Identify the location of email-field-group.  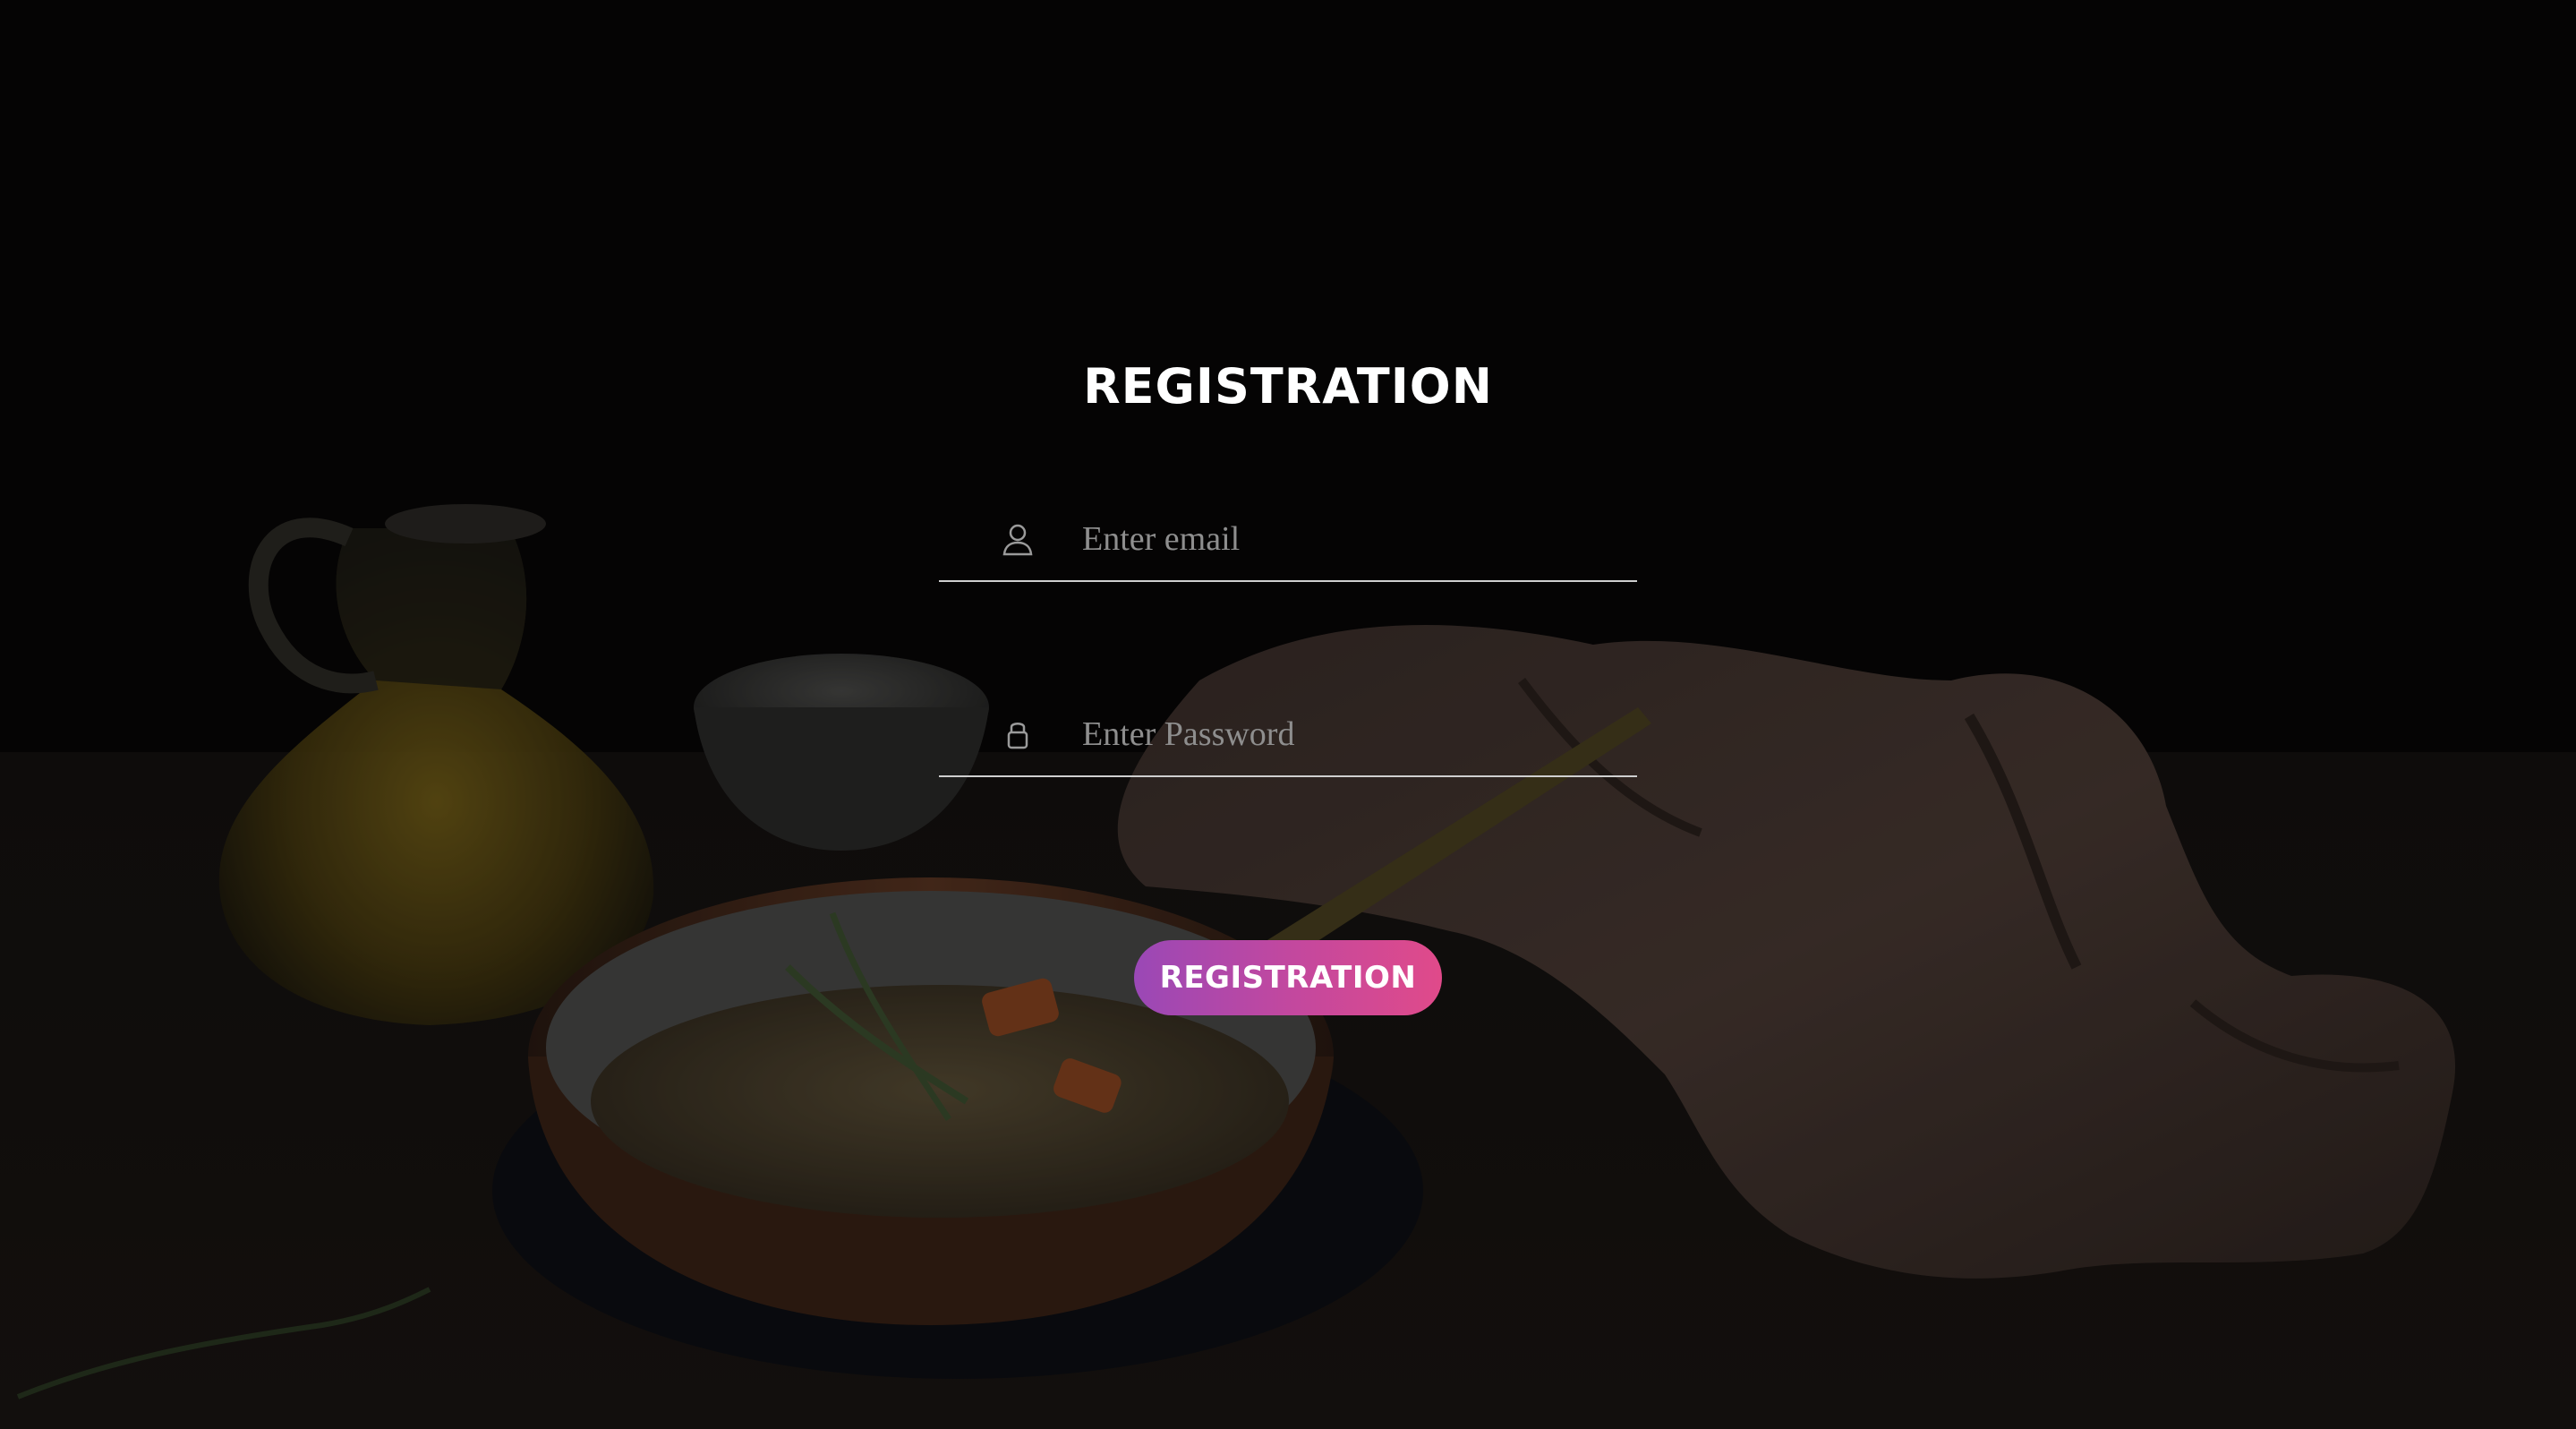
(1288, 528).